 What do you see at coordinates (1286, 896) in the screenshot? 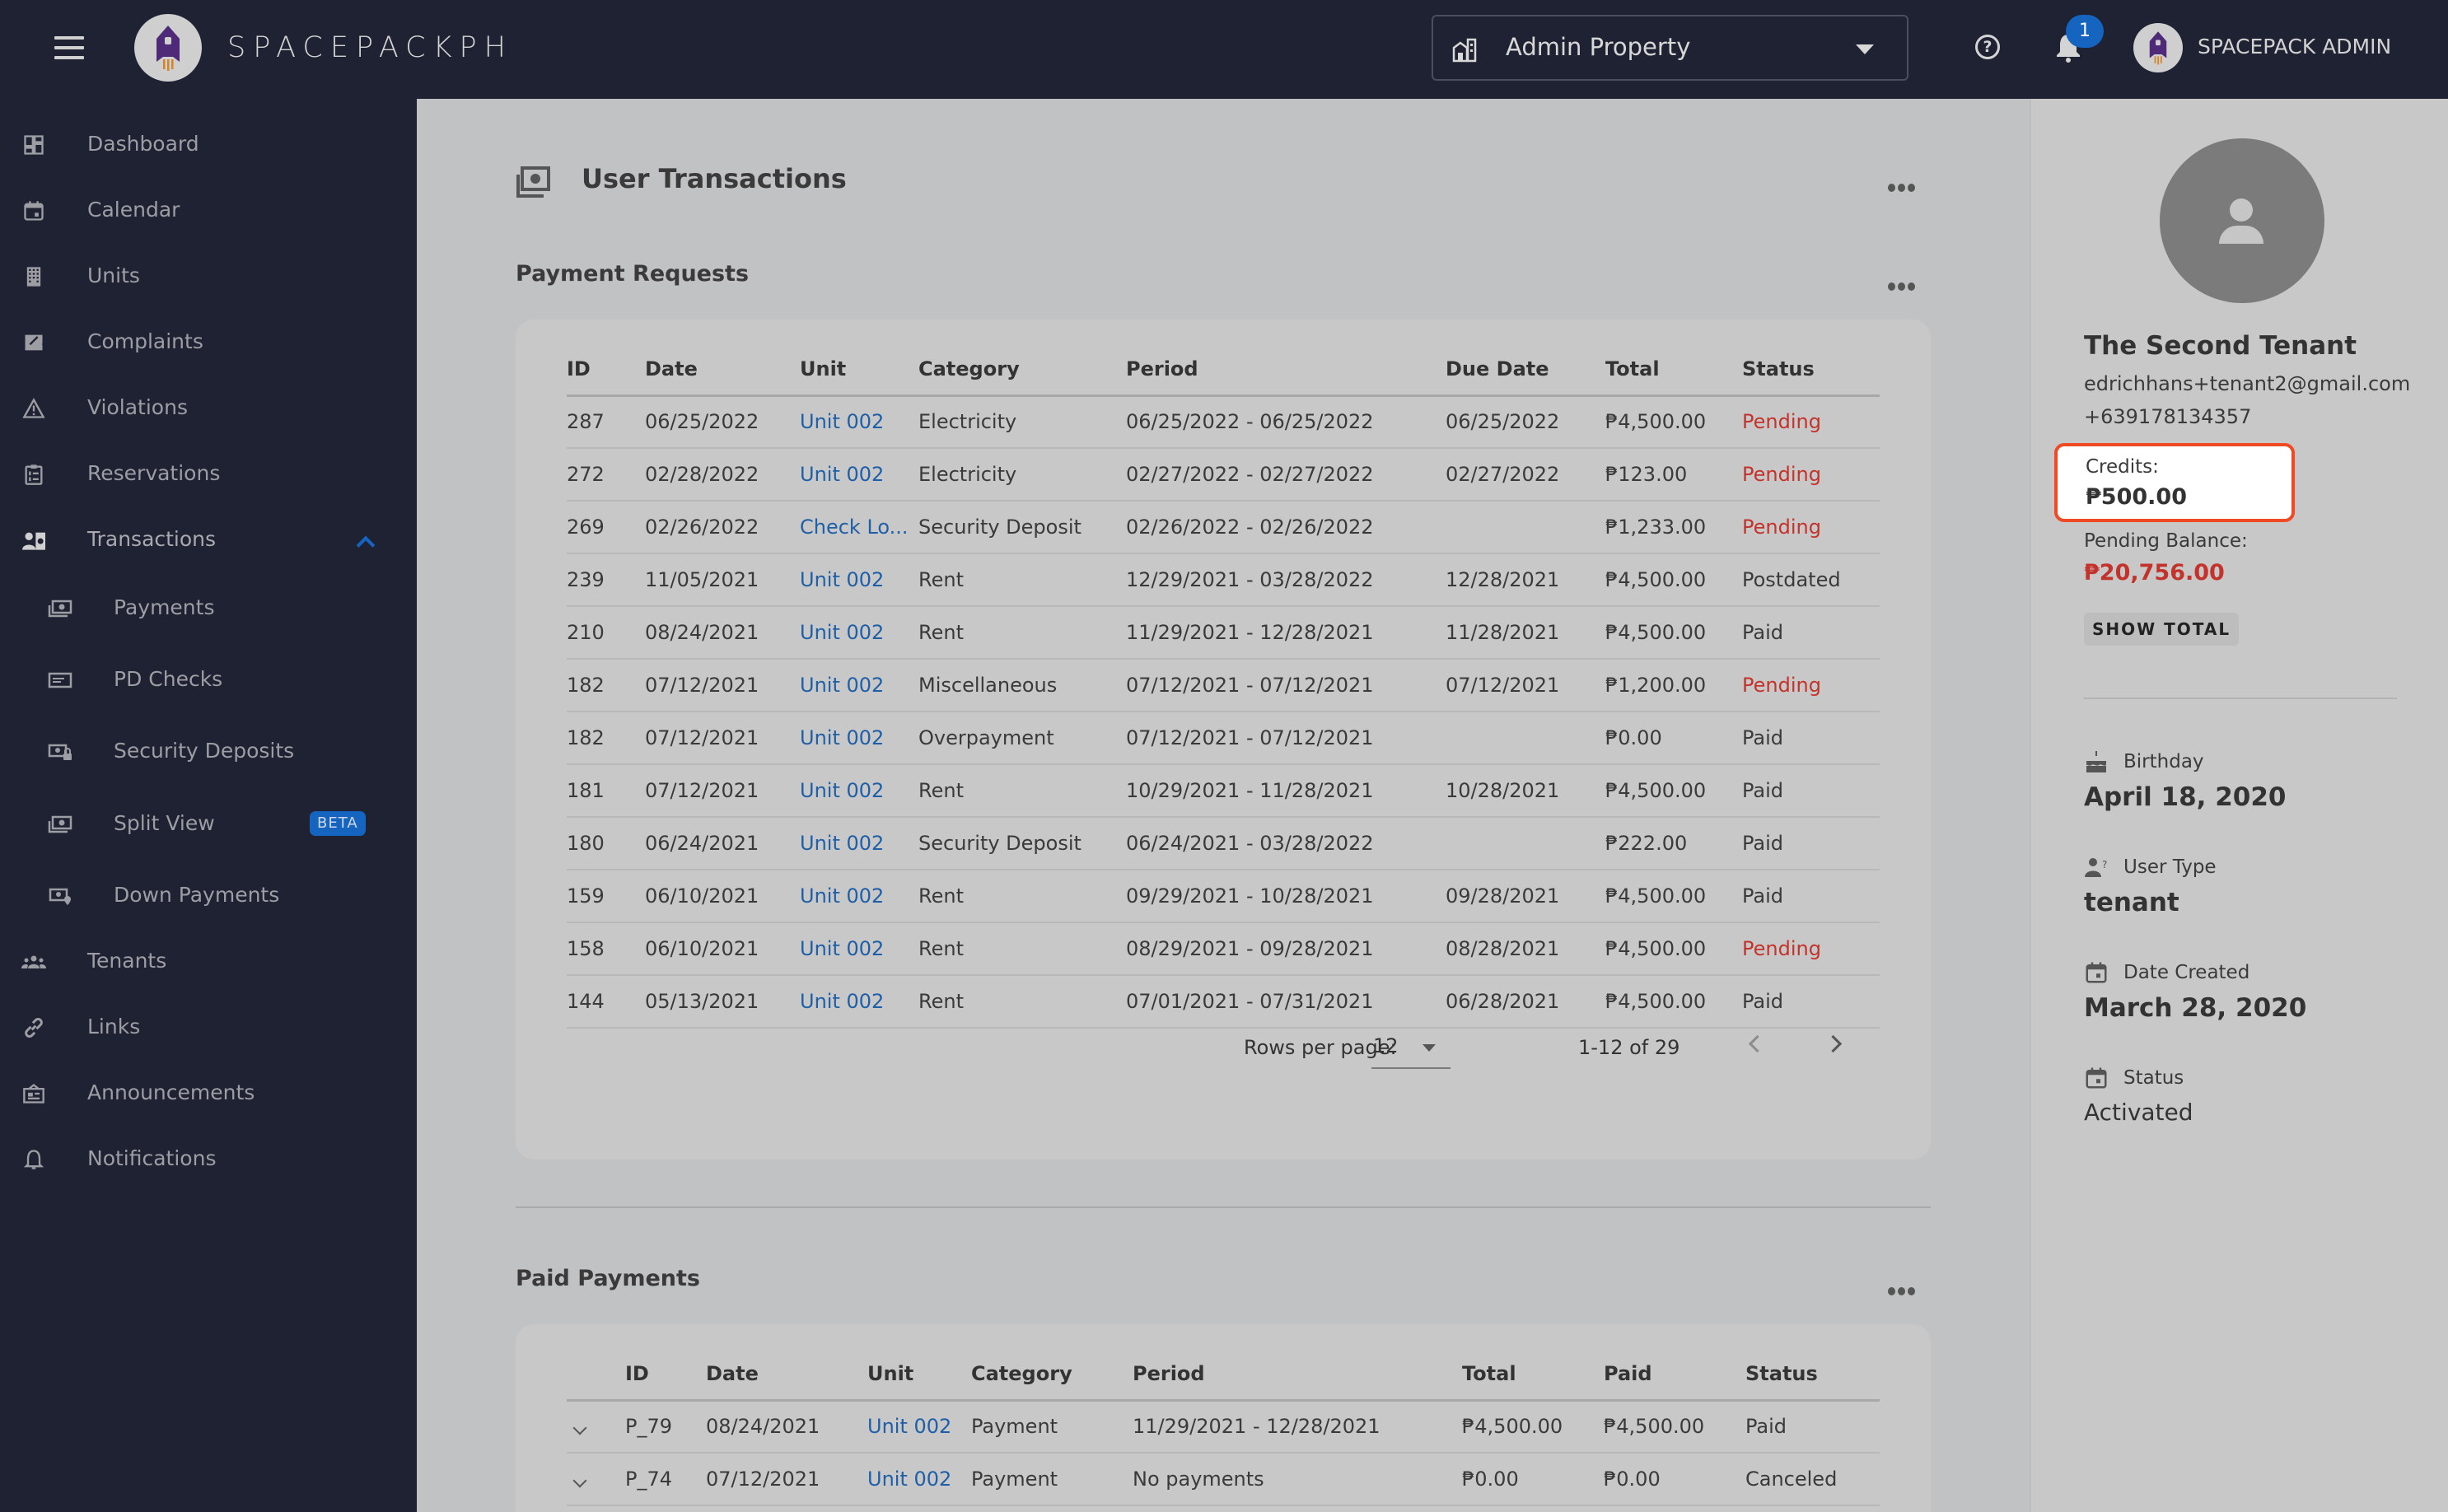
I see `cell-period-cell: 09/29/2021 - 10/28/2021` at bounding box center [1286, 896].